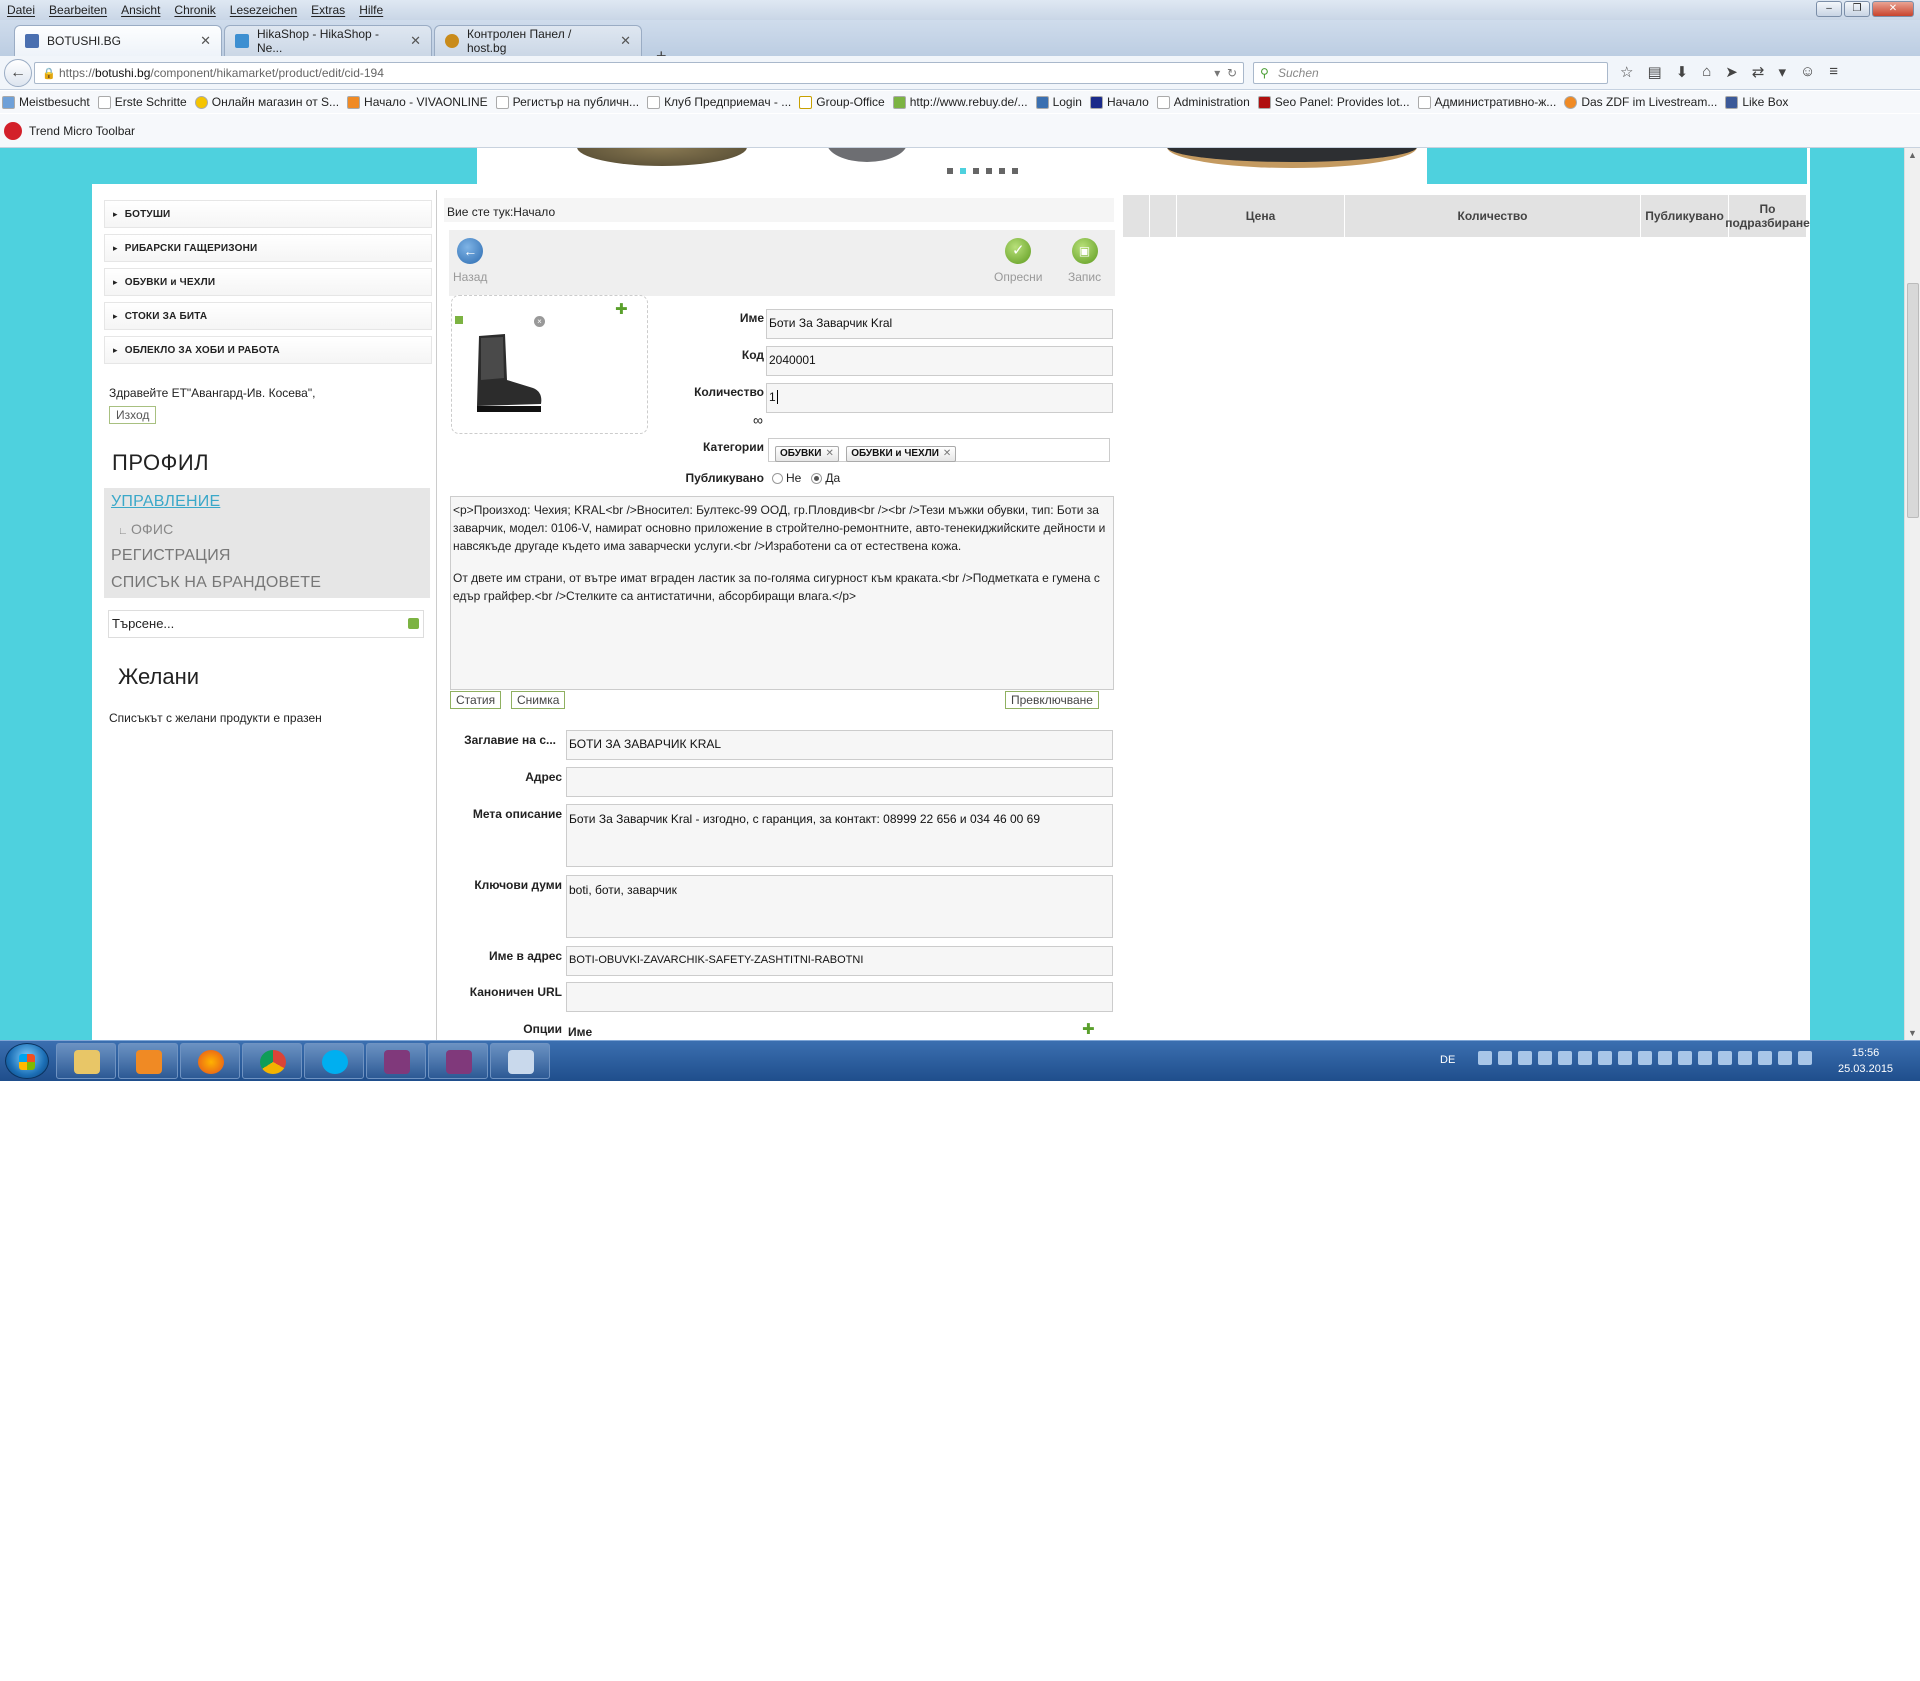 The height and width of the screenshot is (1681, 1920). What do you see at coordinates (817, 479) in the screenshot?
I see `published-yes-radio` at bounding box center [817, 479].